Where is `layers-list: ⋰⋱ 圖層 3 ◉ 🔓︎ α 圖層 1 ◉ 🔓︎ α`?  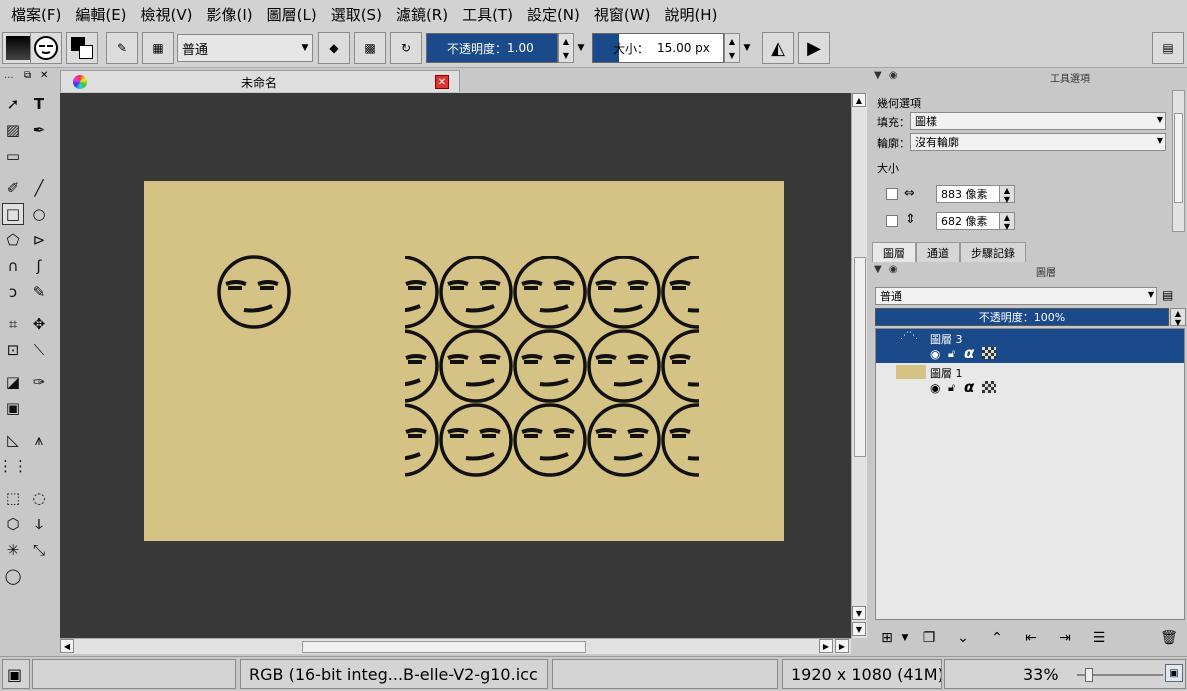 layers-list: ⋰⋱ 圖層 3 ◉ 🔓︎ α 圖層 1 ◉ 🔓︎ α is located at coordinates (1030, 474).